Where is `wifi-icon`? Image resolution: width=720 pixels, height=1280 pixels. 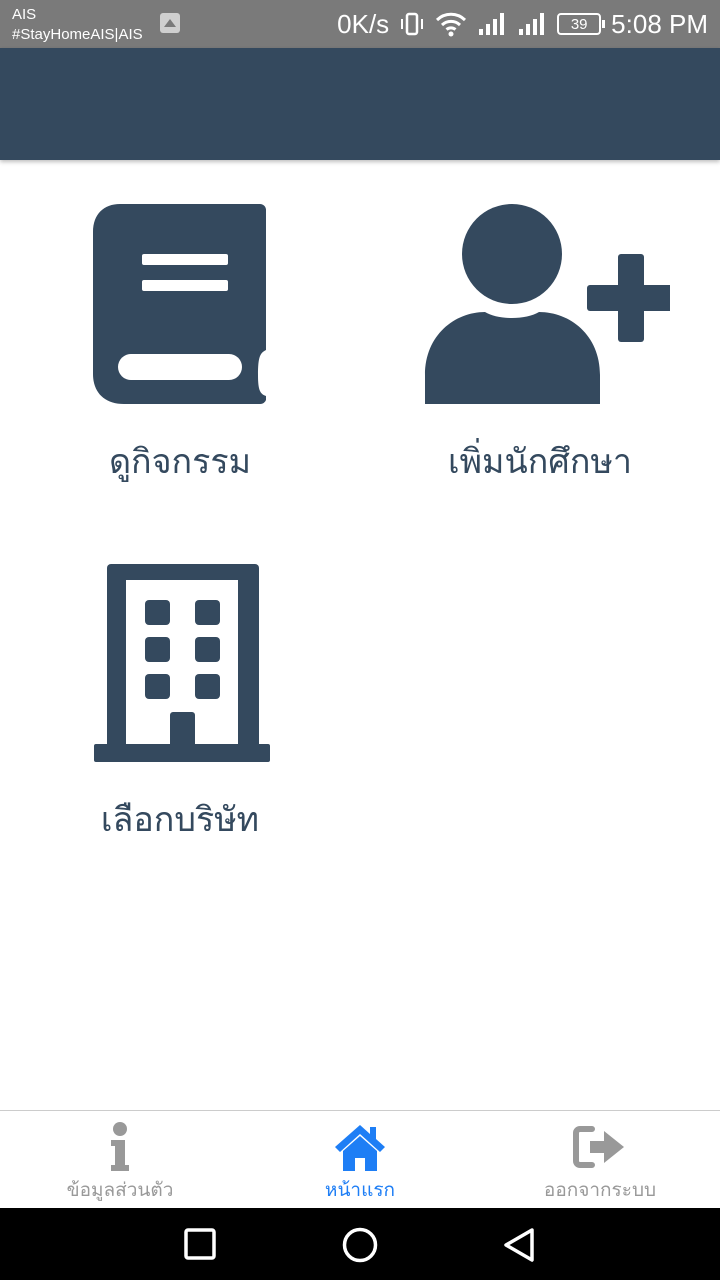 wifi-icon is located at coordinates (451, 24).